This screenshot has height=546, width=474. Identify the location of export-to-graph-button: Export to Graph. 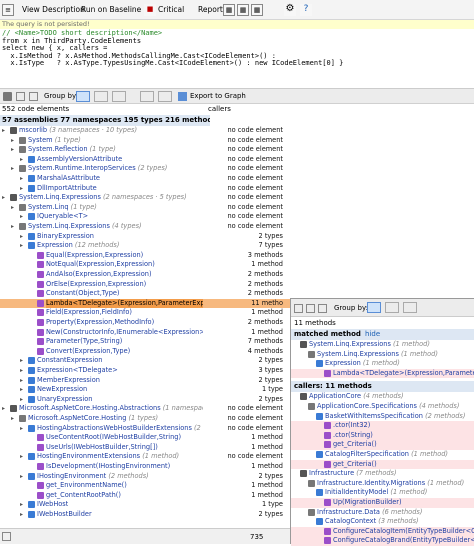
(218, 96).